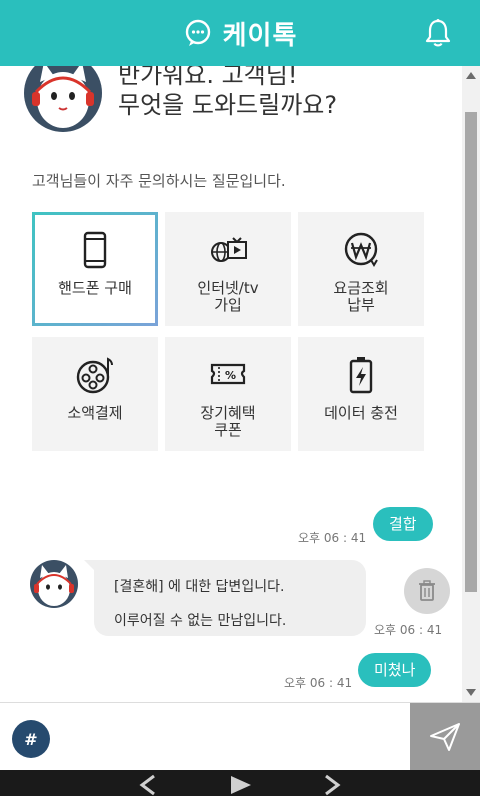 This screenshot has height=796, width=480. What do you see at coordinates (95, 250) in the screenshot?
I see `smartphone-icon` at bounding box center [95, 250].